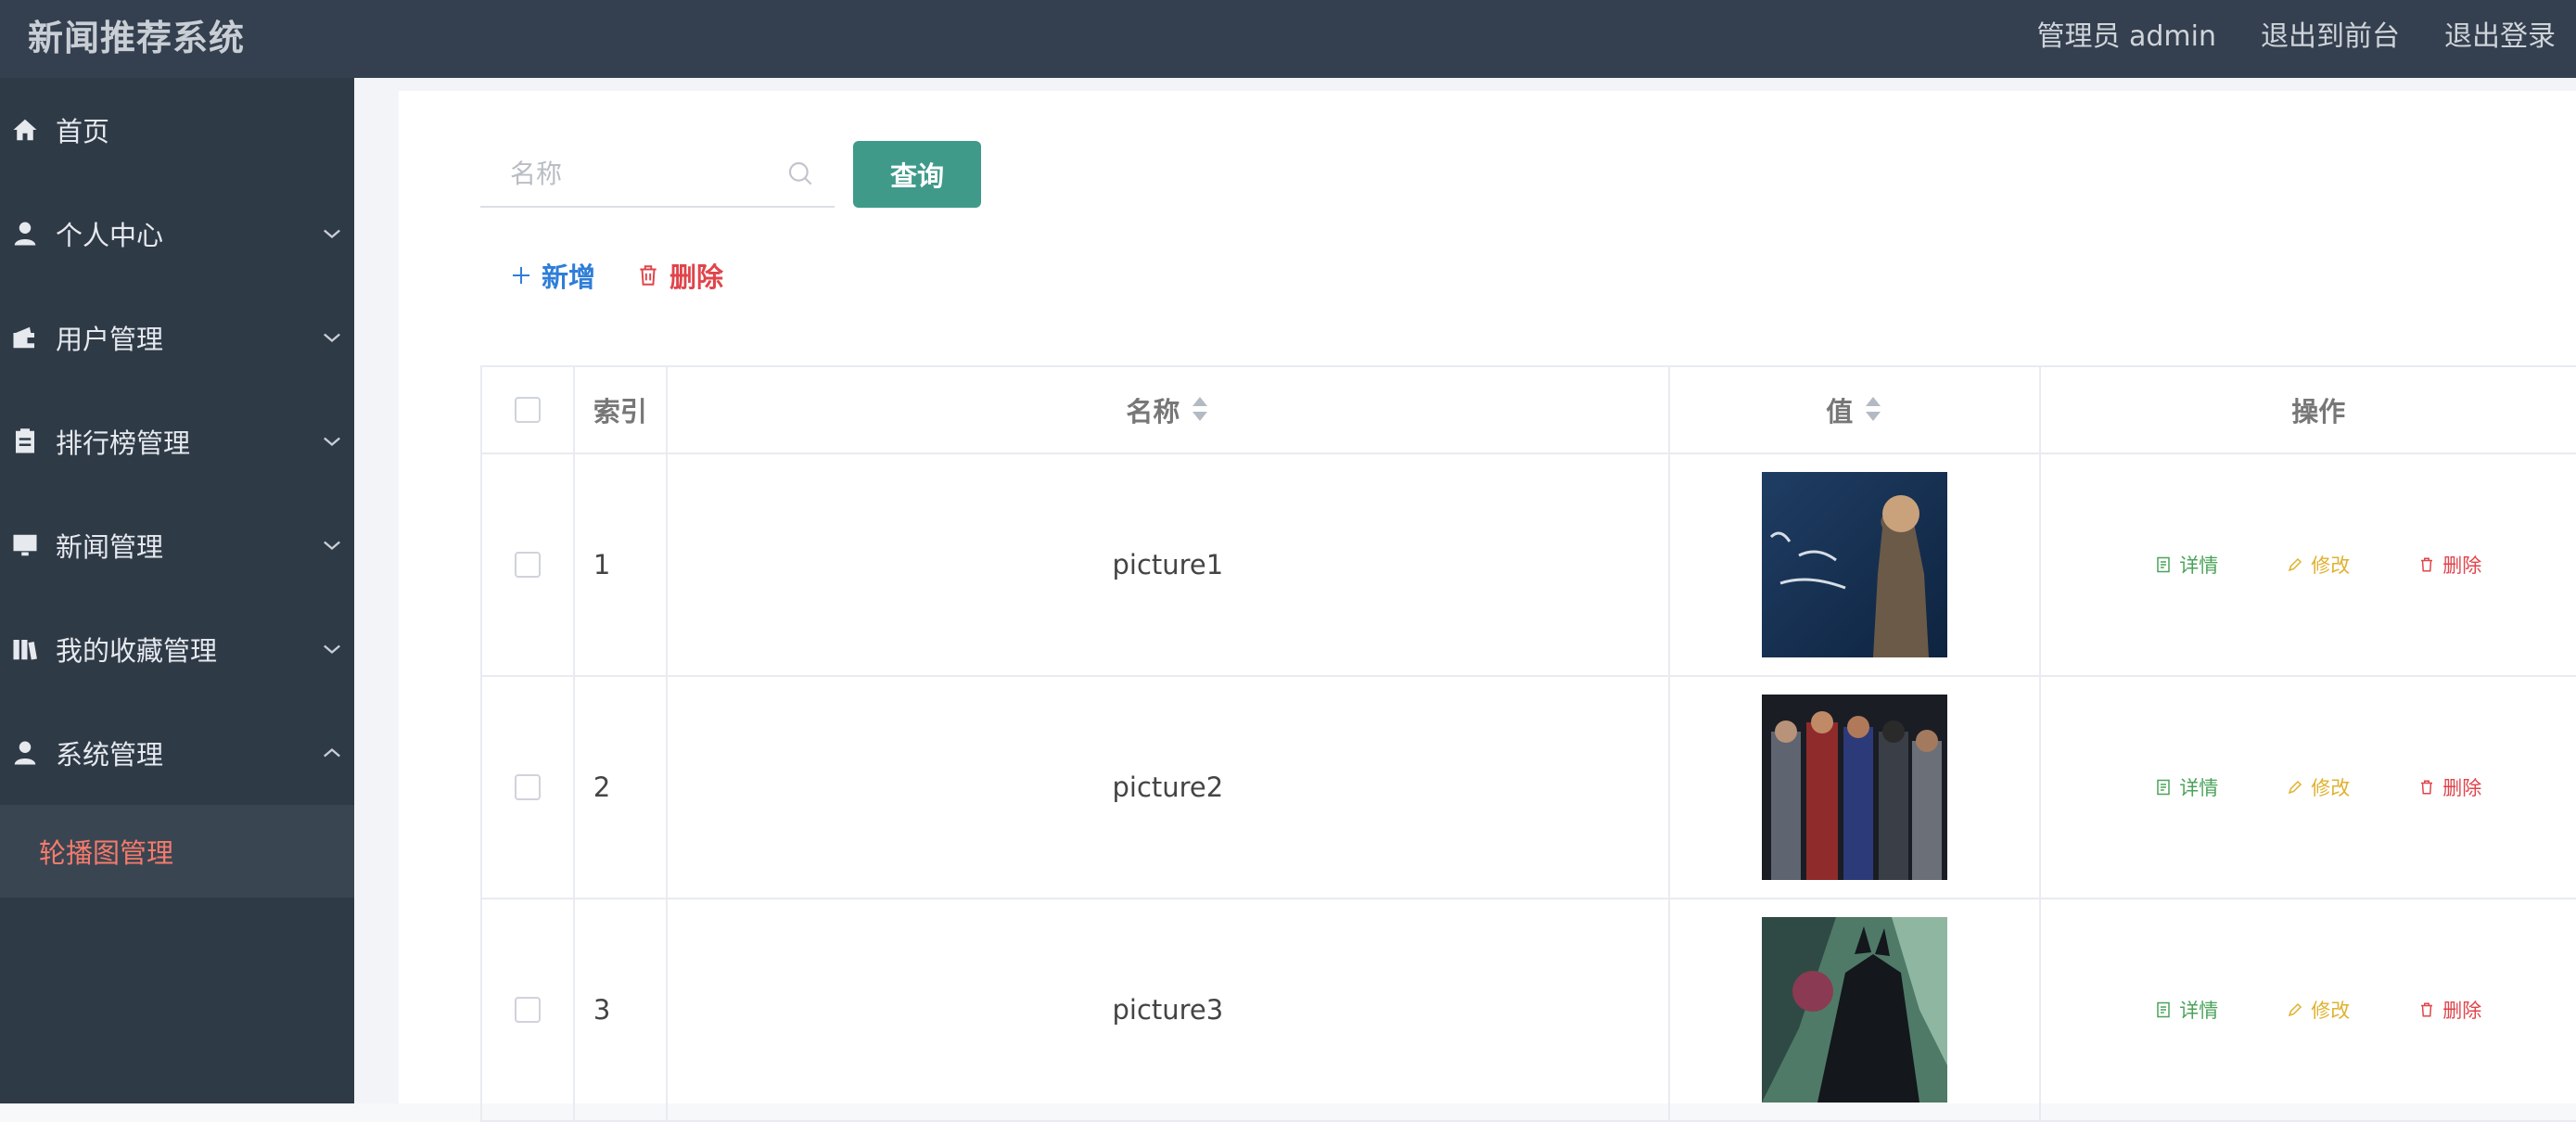 The height and width of the screenshot is (1122, 2576). I want to click on row-index: 1, so click(622, 564).